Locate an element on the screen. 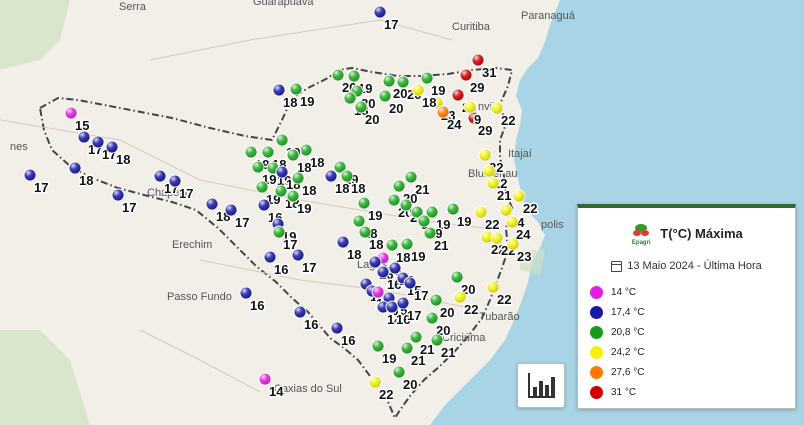  epagri-logo: Epagri is located at coordinates (641, 233).